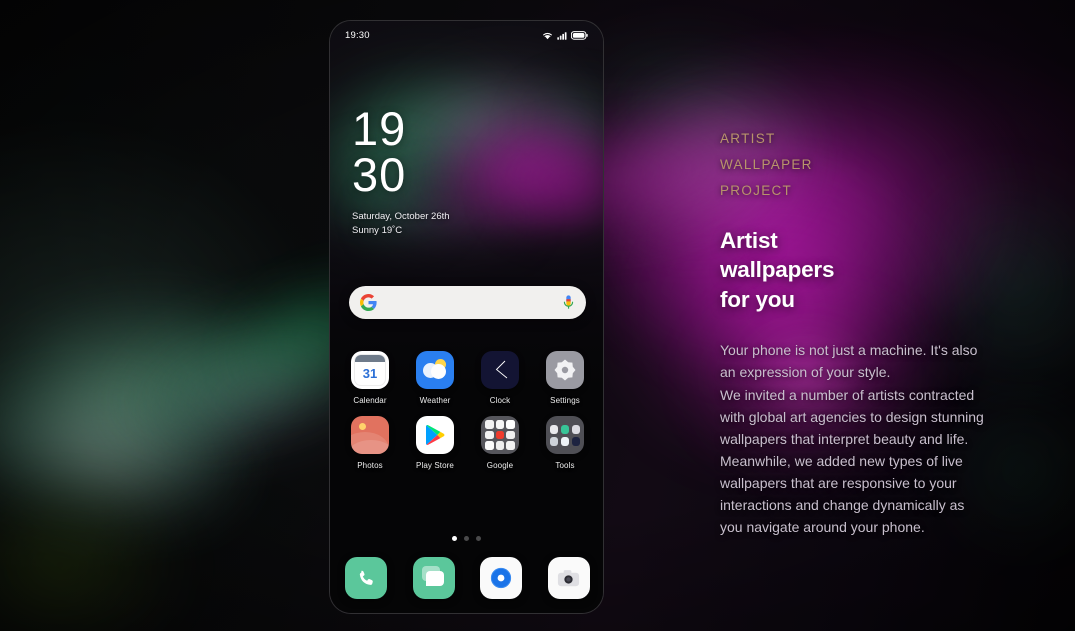 This screenshot has width=1075, height=631. What do you see at coordinates (435, 400) in the screenshot?
I see `app-label: Weather` at bounding box center [435, 400].